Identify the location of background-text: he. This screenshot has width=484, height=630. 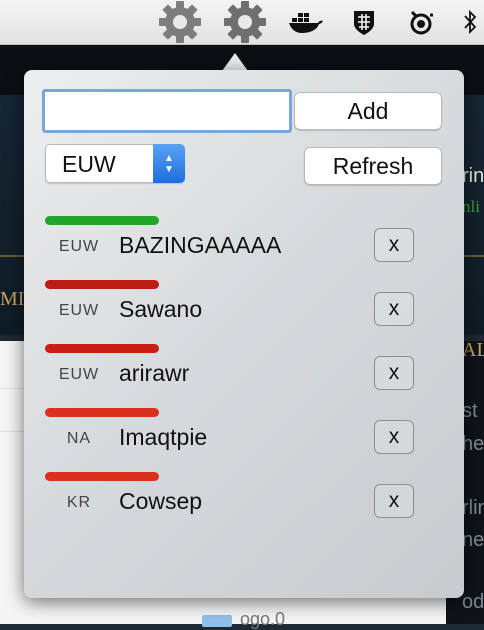
(473, 444).